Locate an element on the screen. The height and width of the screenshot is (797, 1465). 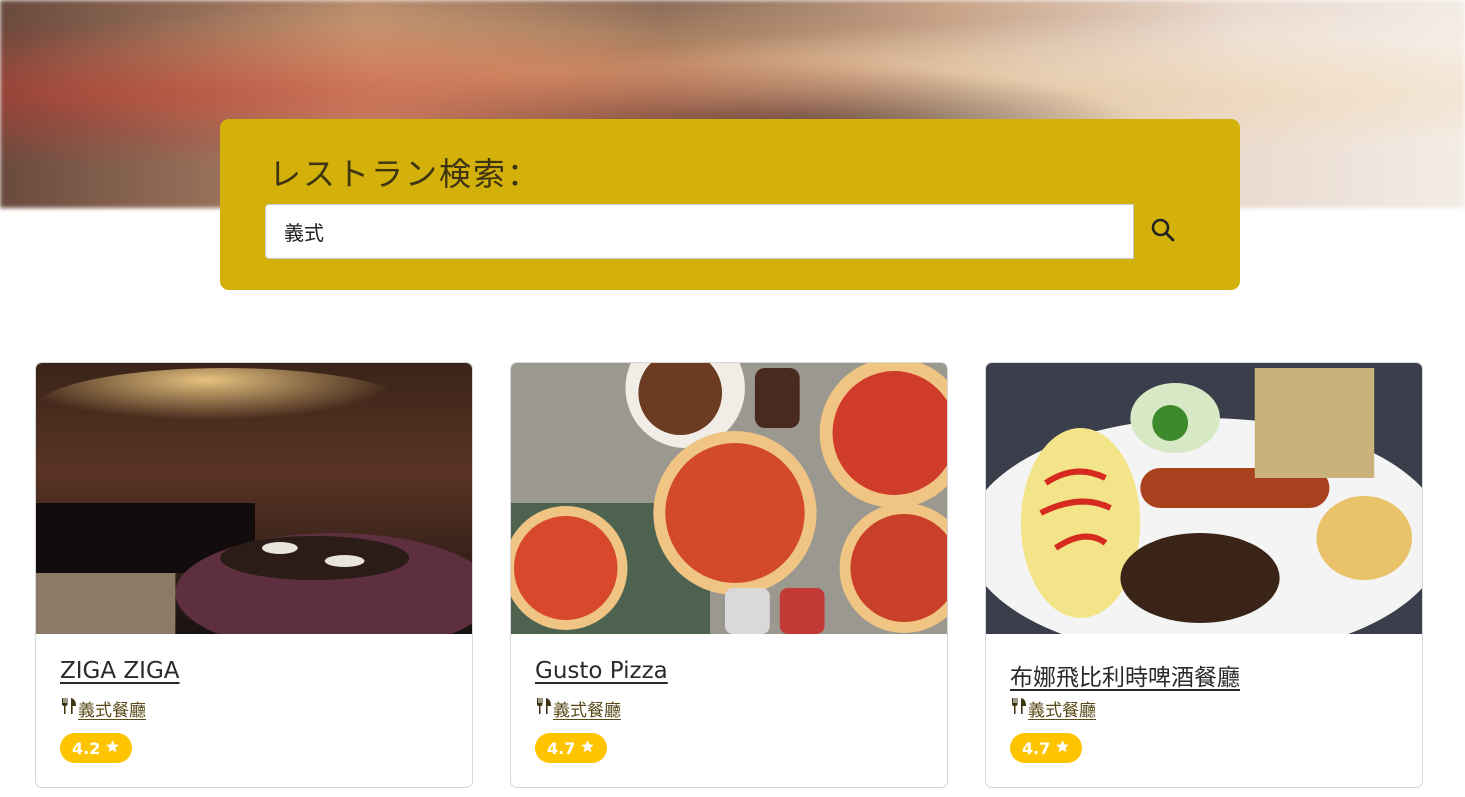
search-panel: レストラン検索： is located at coordinates (730, 204).